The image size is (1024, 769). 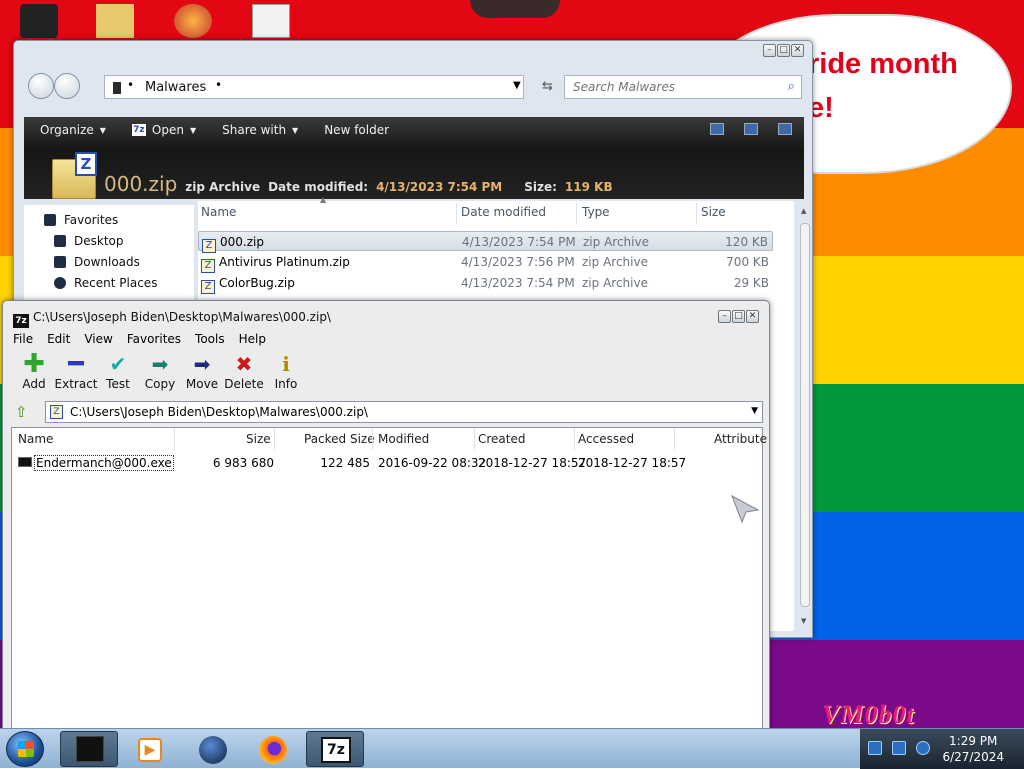 What do you see at coordinates (76, 384) in the screenshot?
I see `extract-label: Extract` at bounding box center [76, 384].